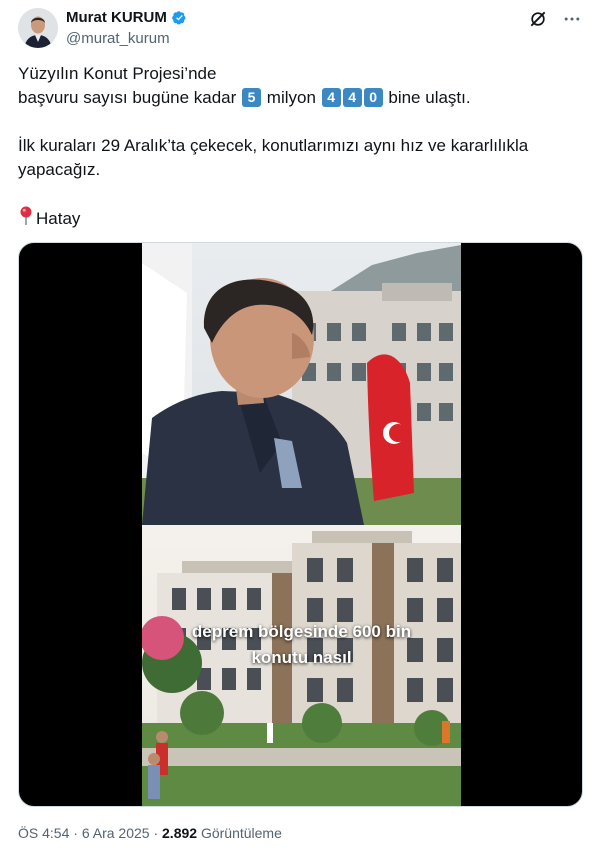 This screenshot has width=596, height=868. I want to click on more-options-icon, so click(572, 19).